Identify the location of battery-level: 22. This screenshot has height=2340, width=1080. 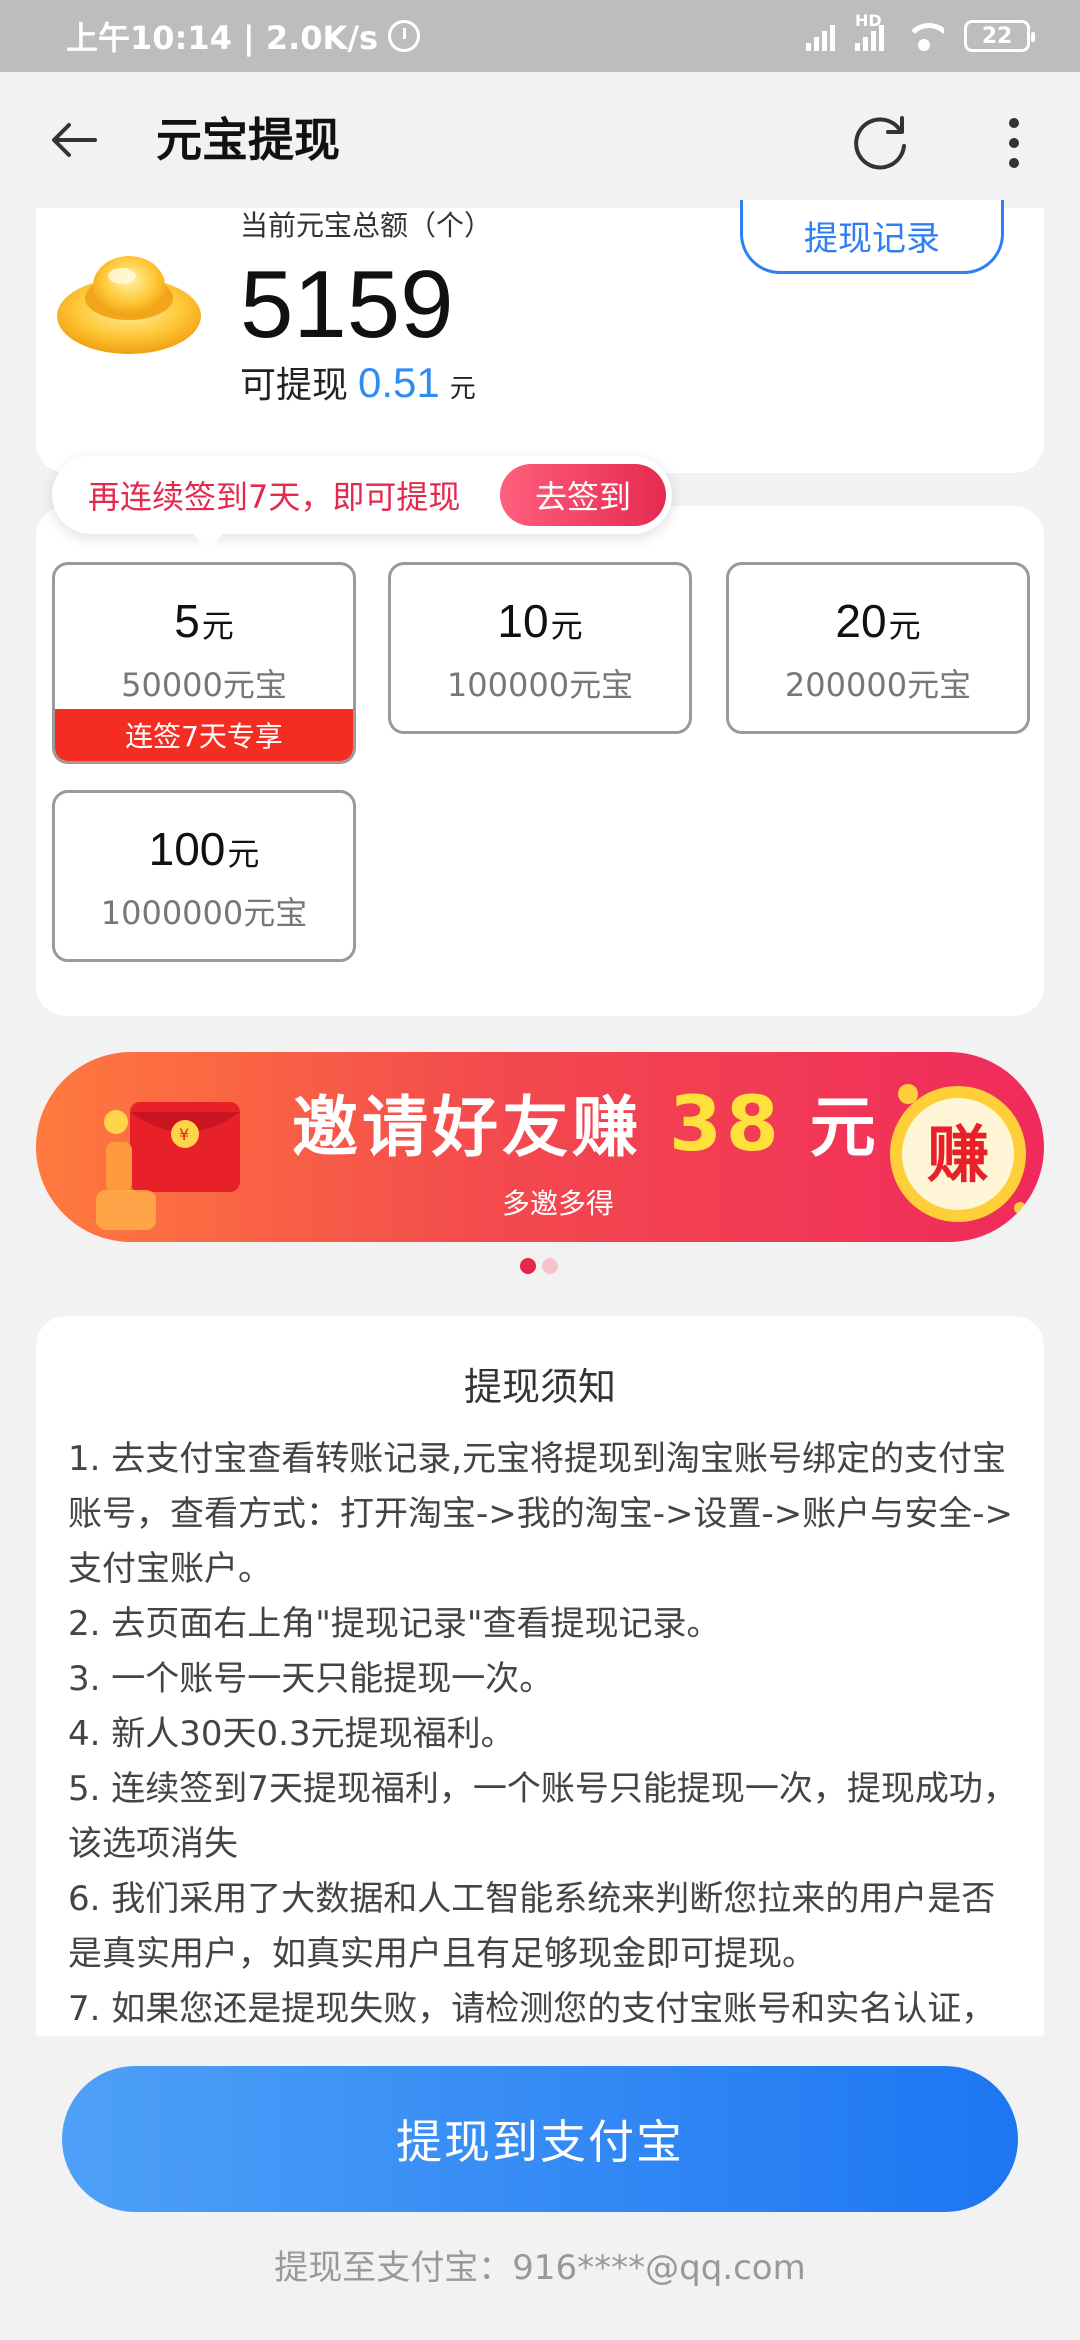
(997, 36).